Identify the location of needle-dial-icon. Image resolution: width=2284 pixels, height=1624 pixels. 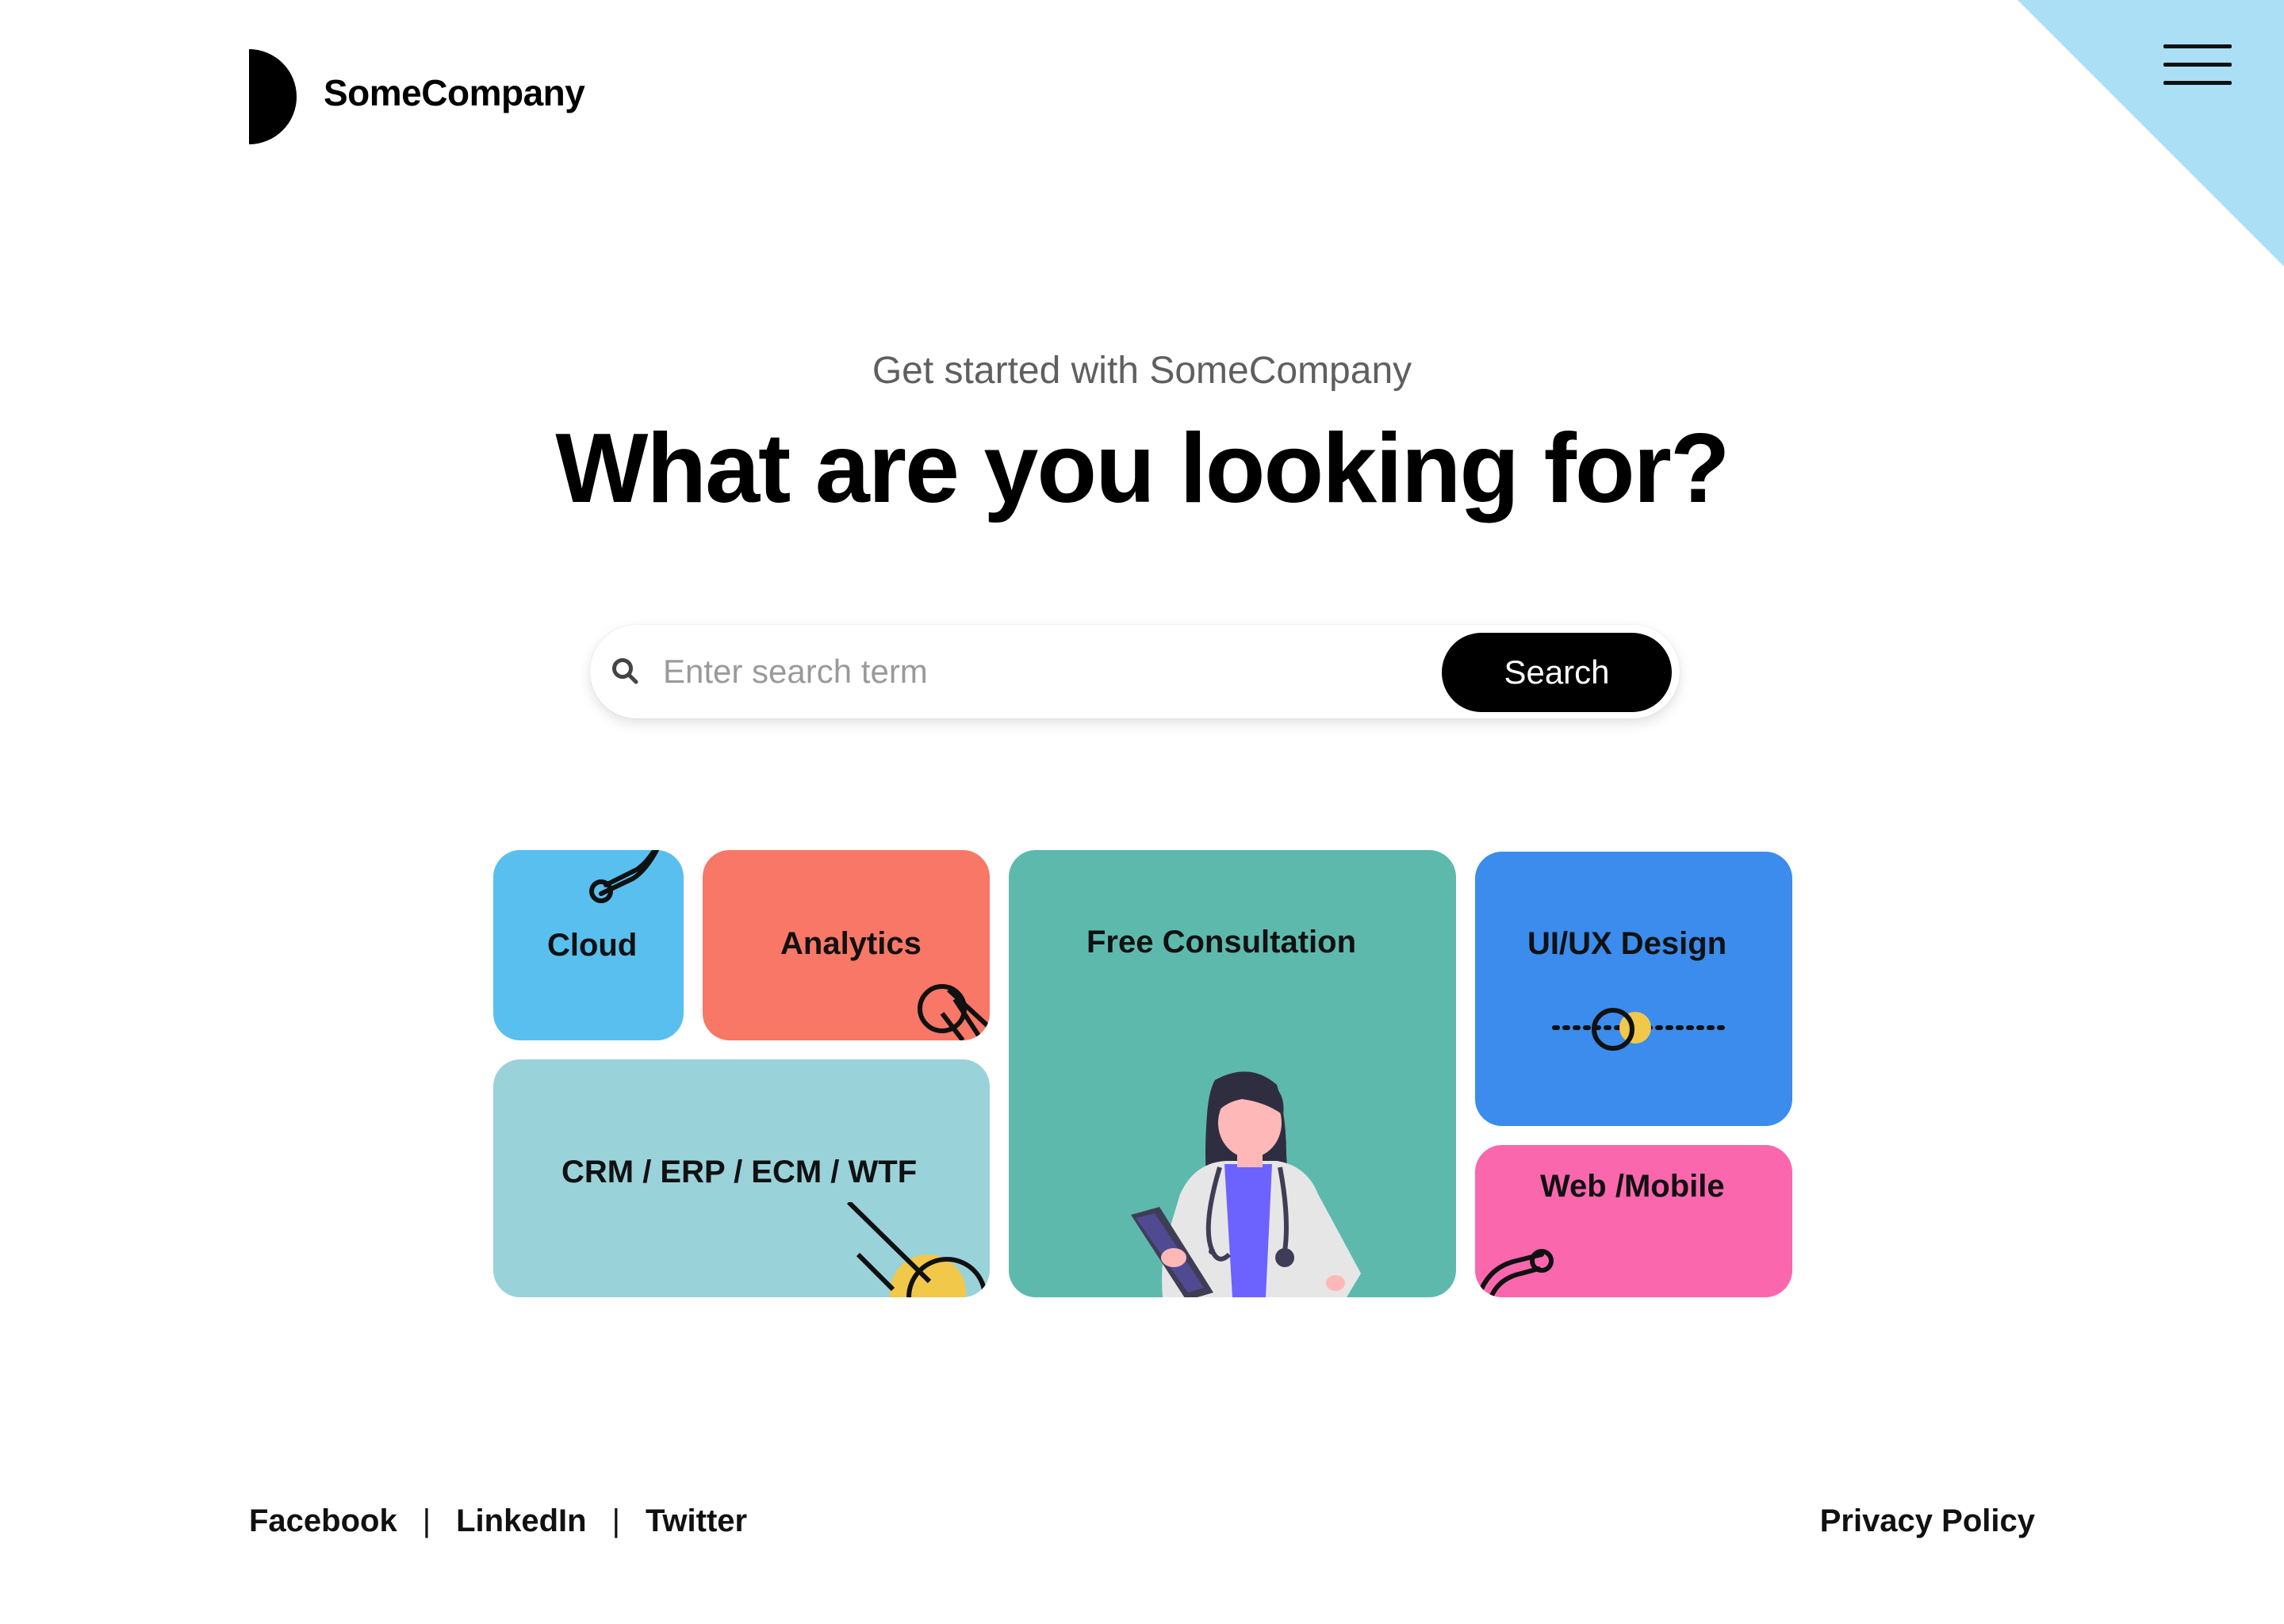
(916, 1249).